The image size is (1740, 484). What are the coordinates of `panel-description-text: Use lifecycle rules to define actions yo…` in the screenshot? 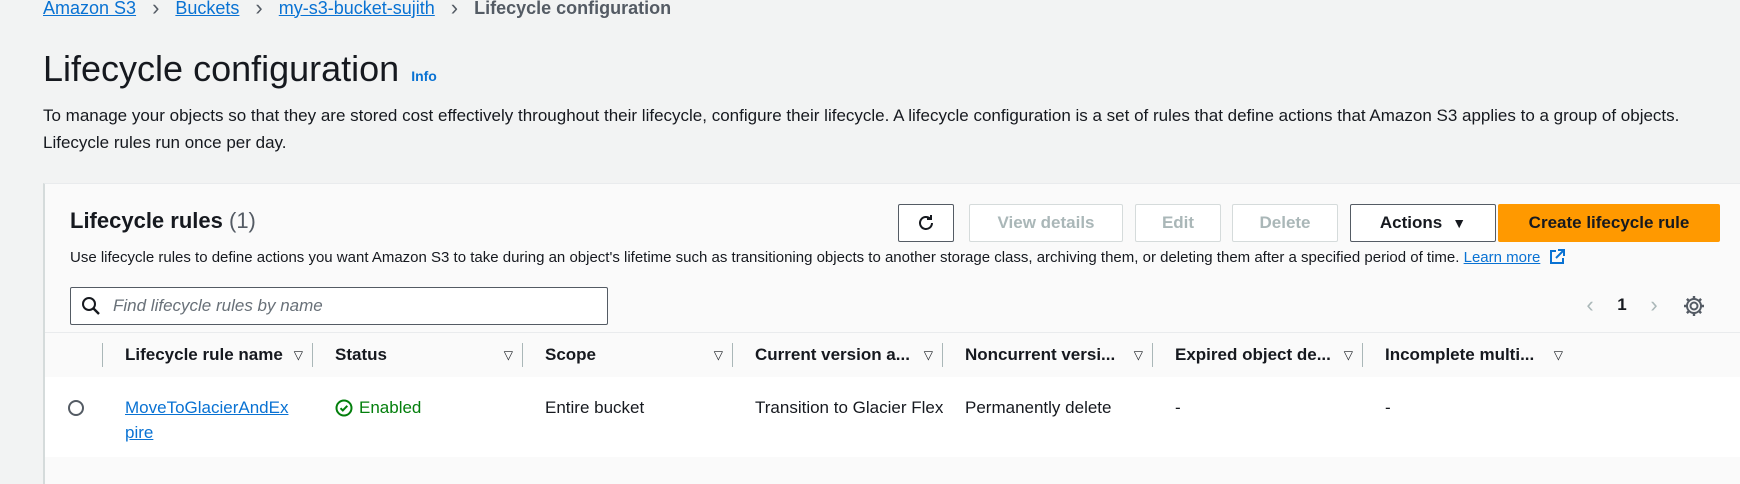 It's located at (765, 257).